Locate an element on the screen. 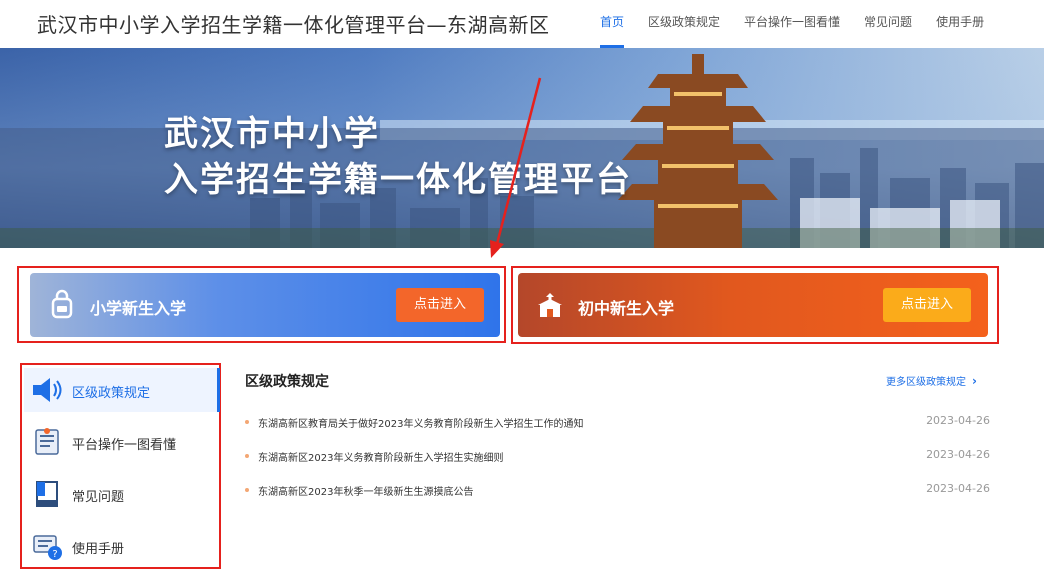 The height and width of the screenshot is (581, 1044). primary-school-enter-button: 点击进入 is located at coordinates (440, 305).